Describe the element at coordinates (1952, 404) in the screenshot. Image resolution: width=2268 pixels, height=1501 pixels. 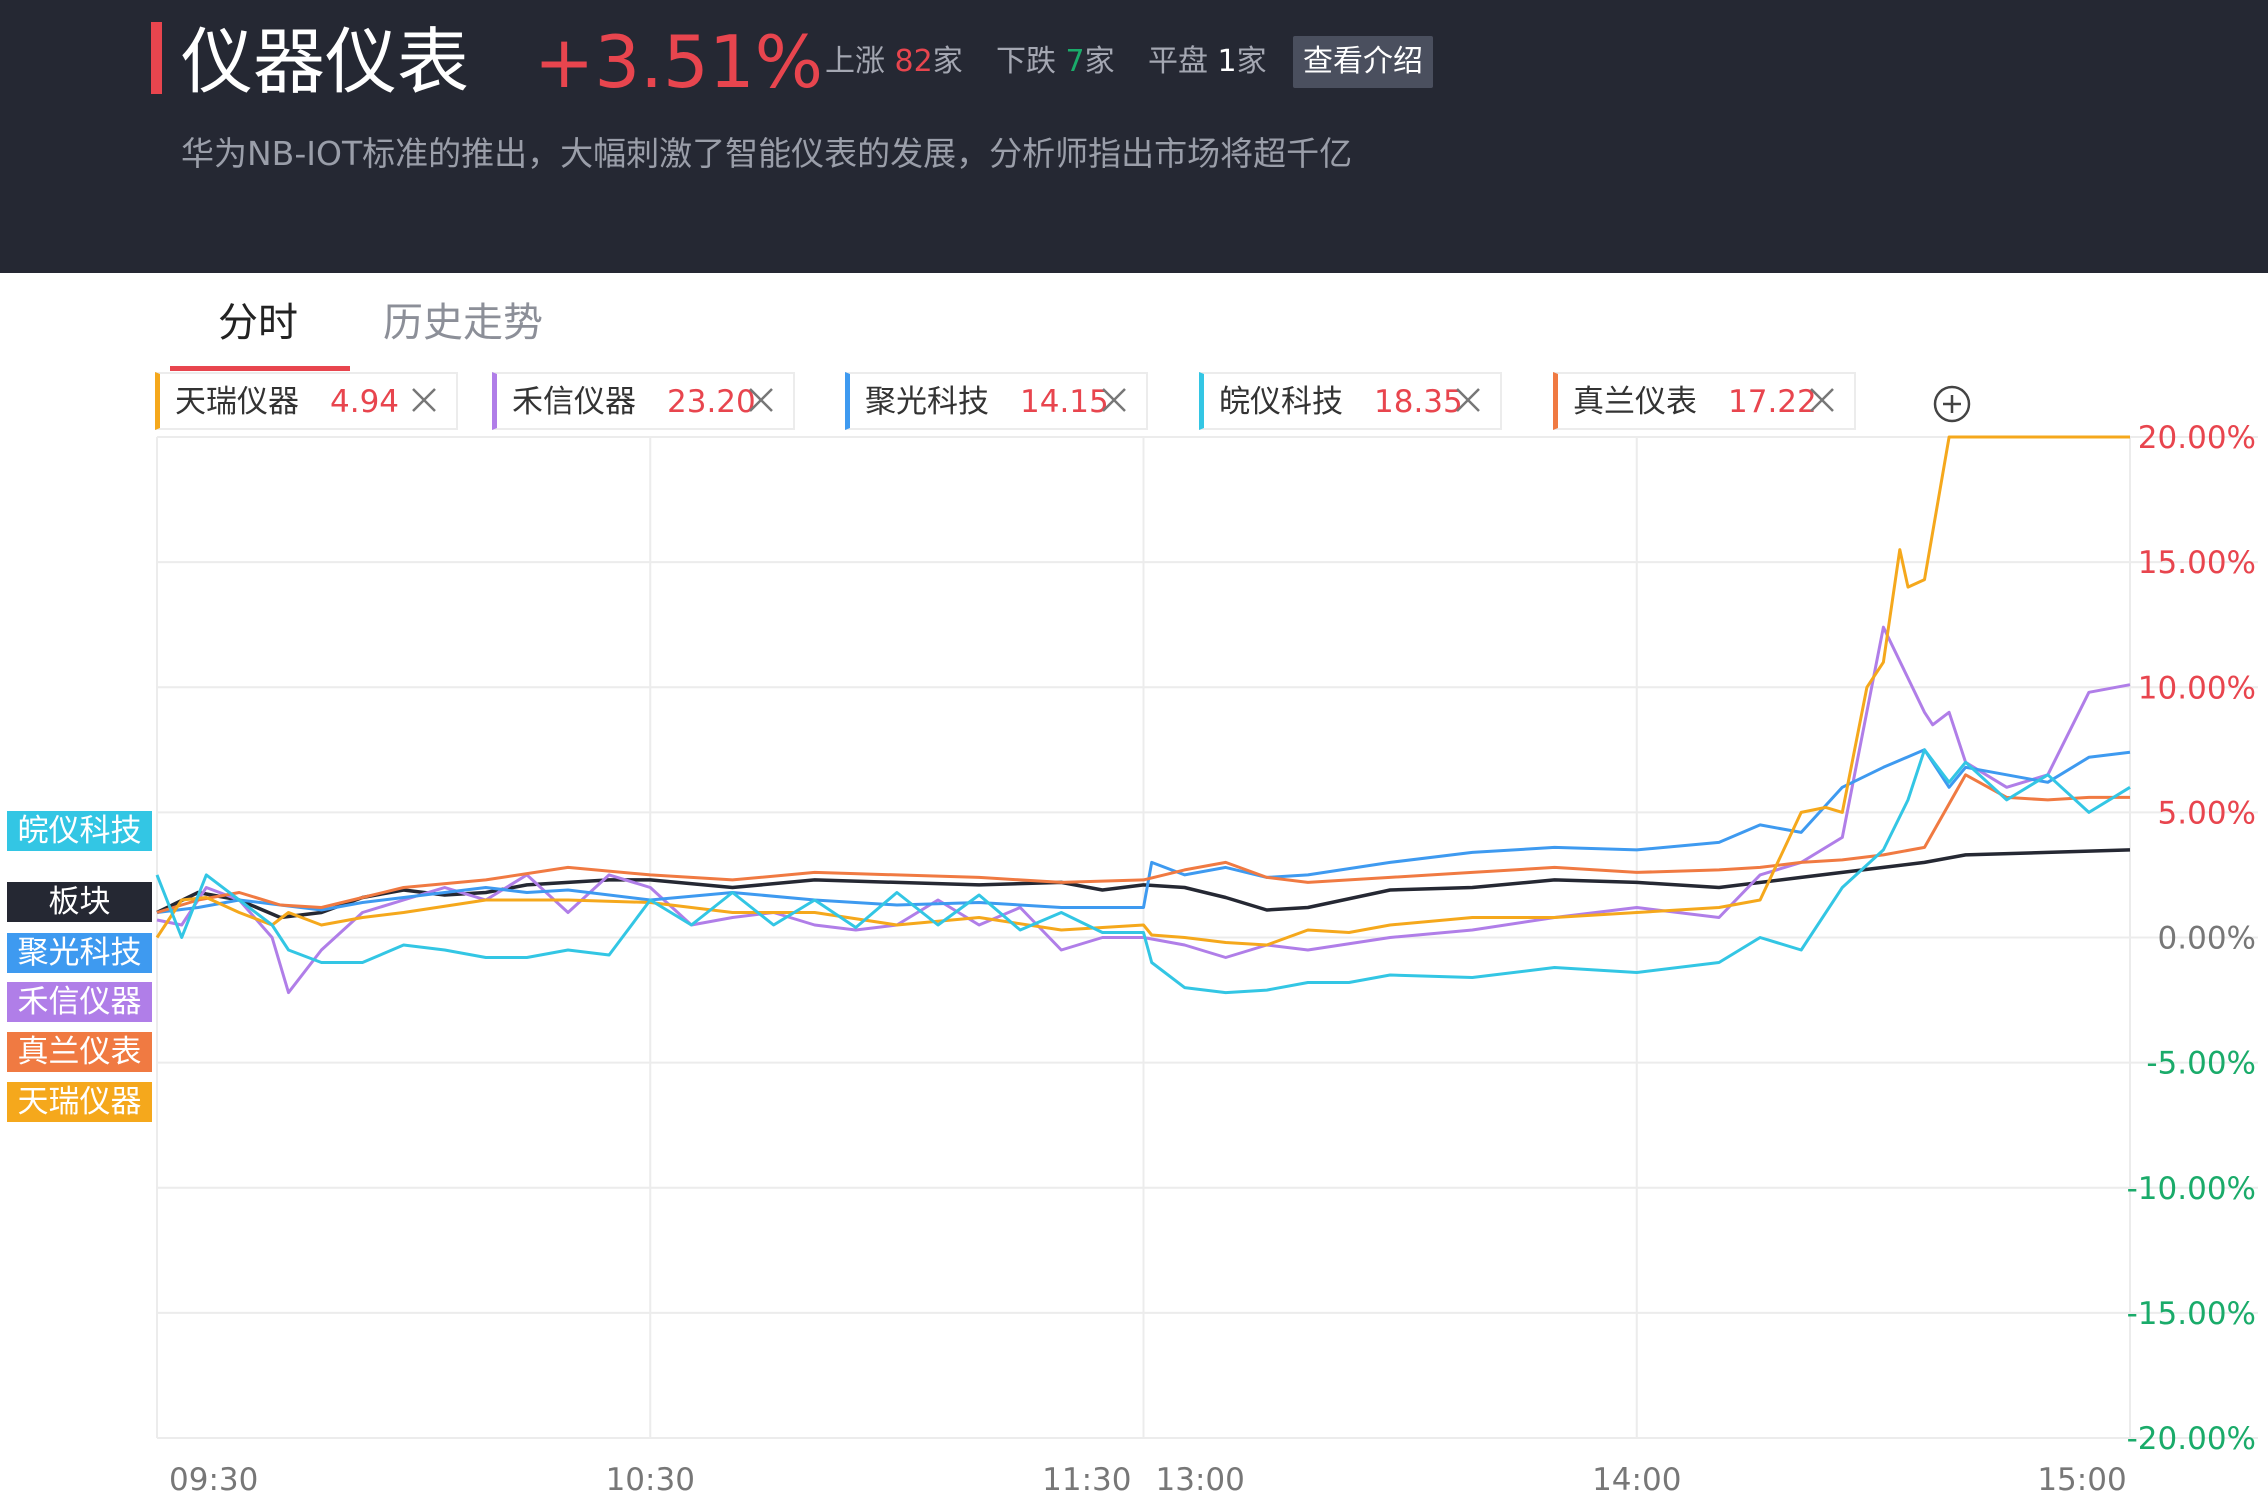
I see `plus-circle-icon` at that location.